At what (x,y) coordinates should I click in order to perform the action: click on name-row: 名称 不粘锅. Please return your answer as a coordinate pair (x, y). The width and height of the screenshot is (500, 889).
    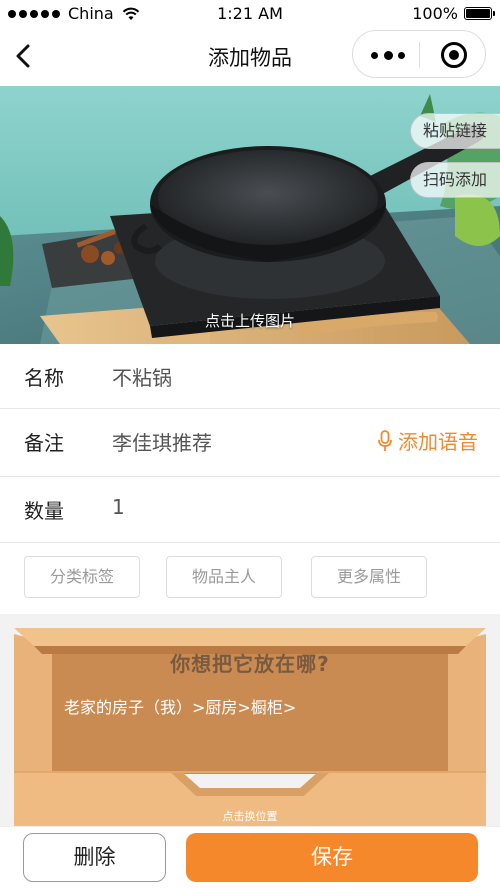
    Looking at the image, I should click on (250, 376).